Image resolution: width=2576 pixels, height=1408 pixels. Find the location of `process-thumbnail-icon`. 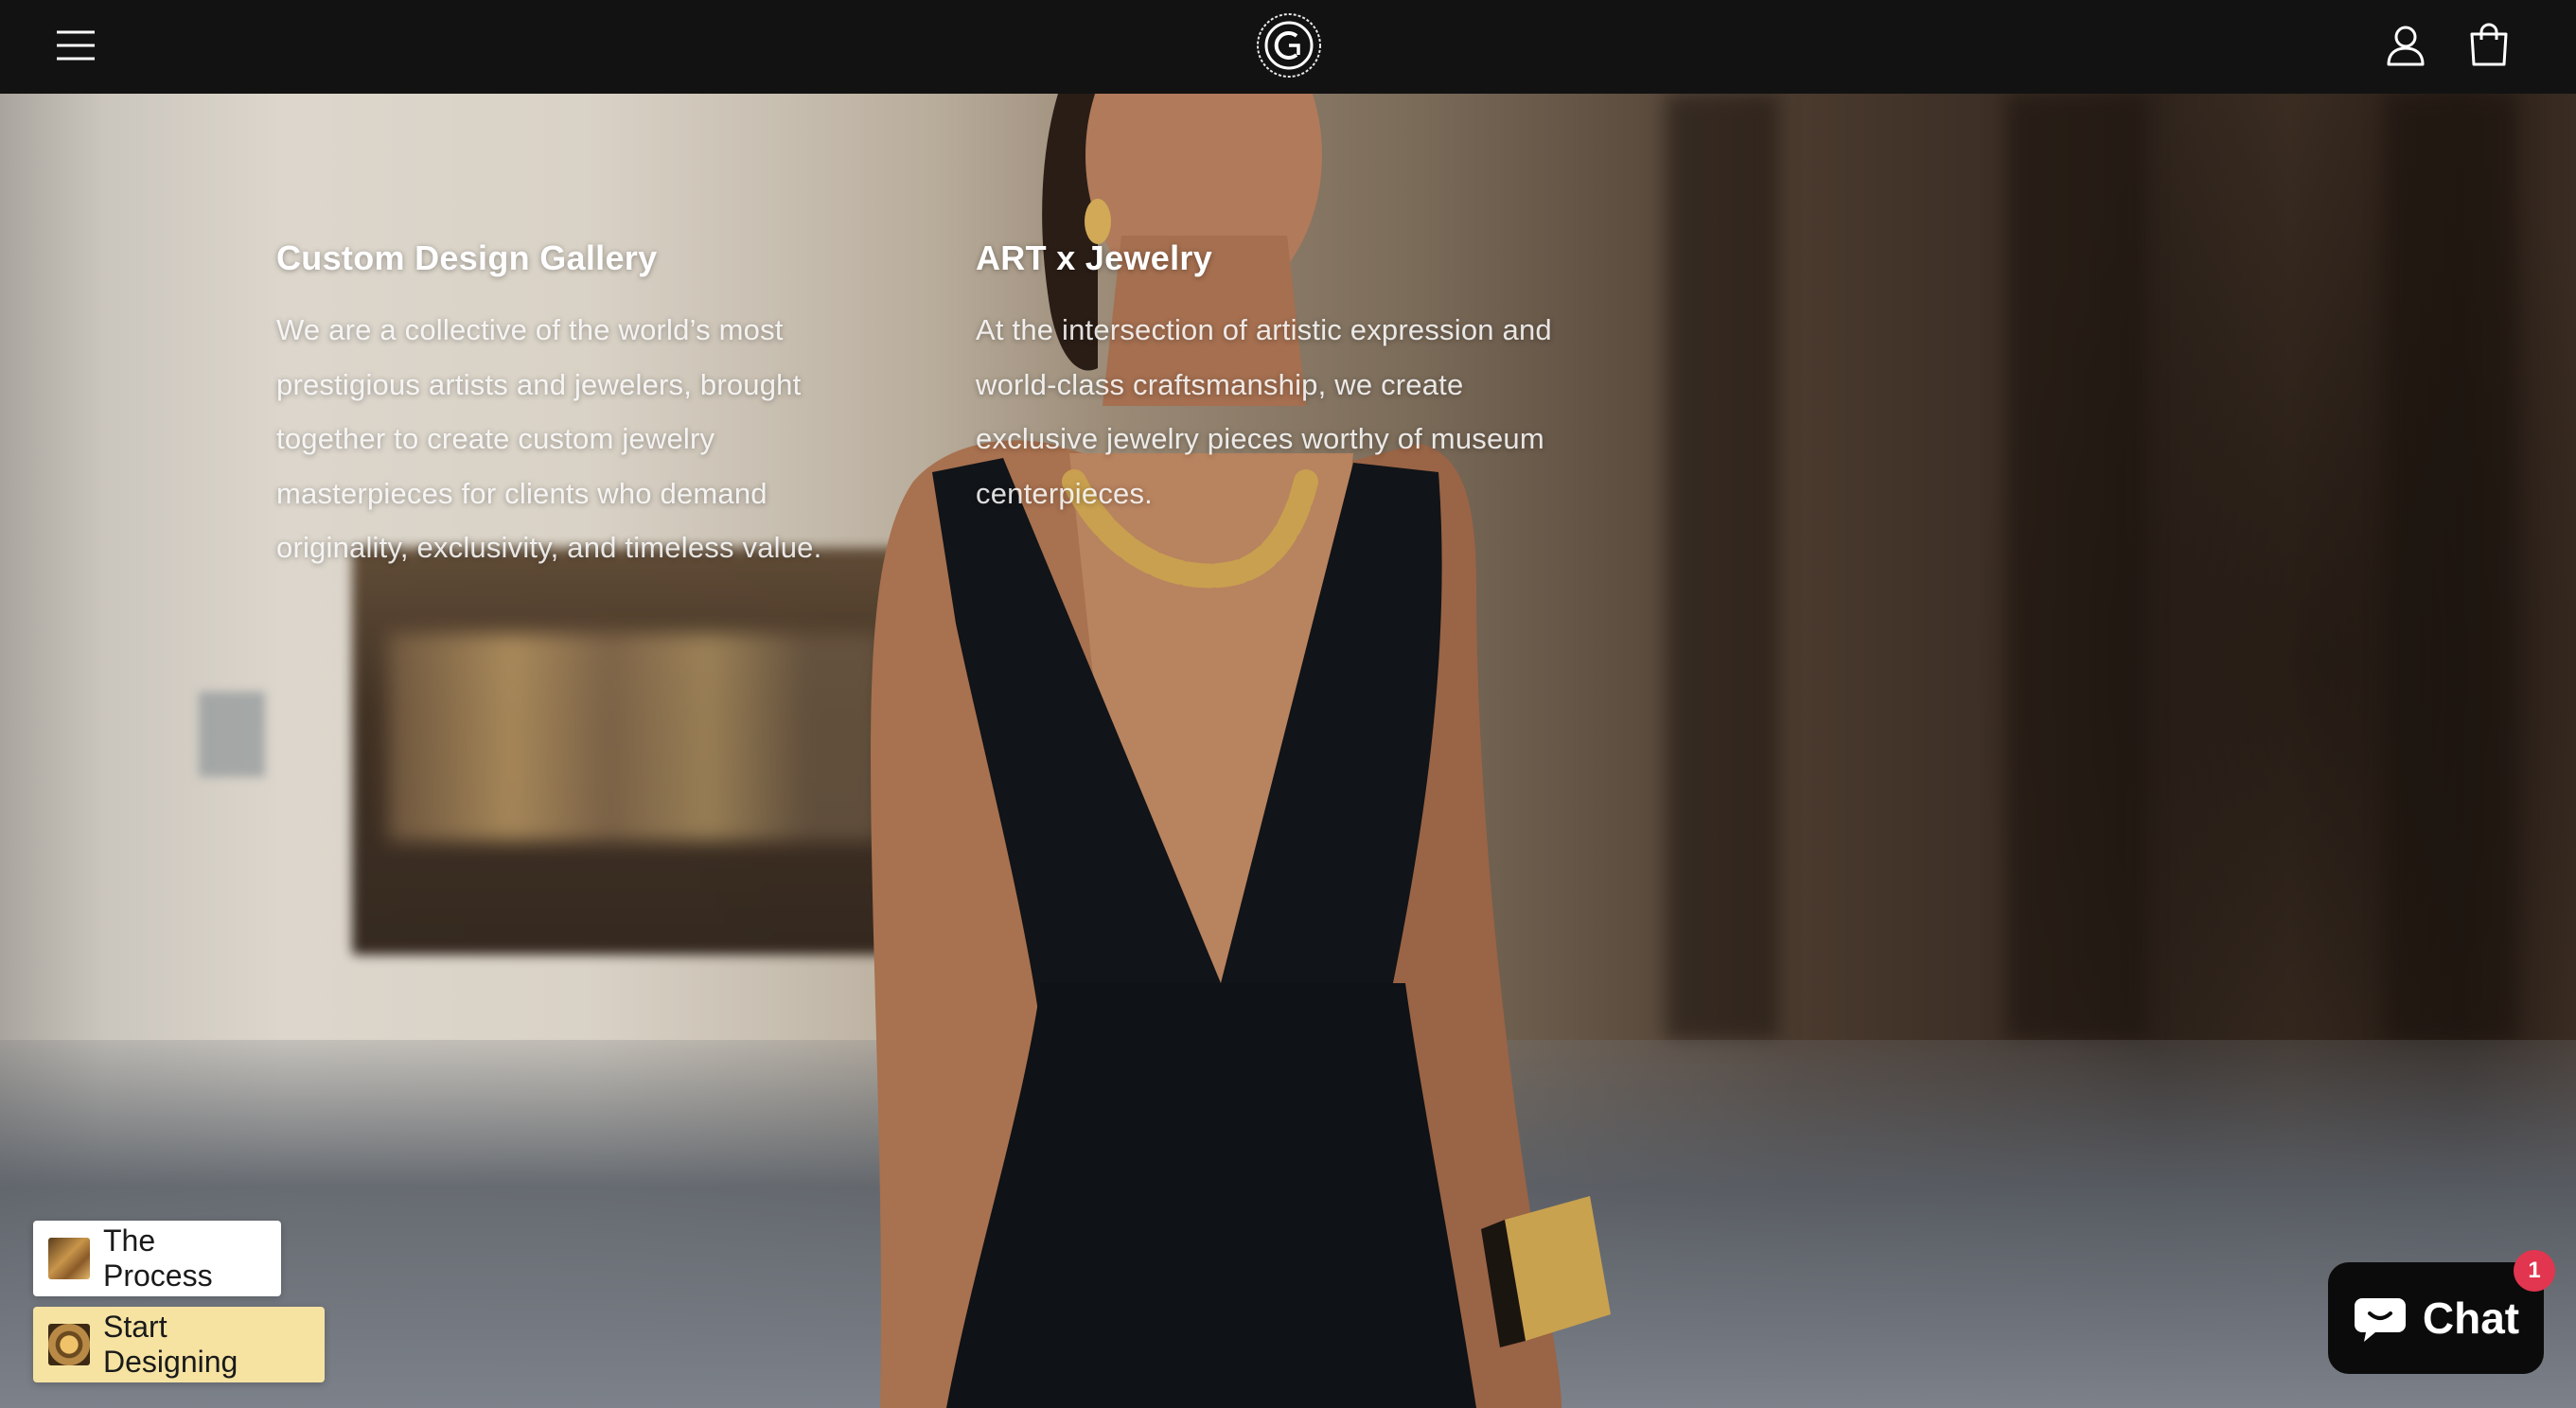

process-thumbnail-icon is located at coordinates (69, 1259).